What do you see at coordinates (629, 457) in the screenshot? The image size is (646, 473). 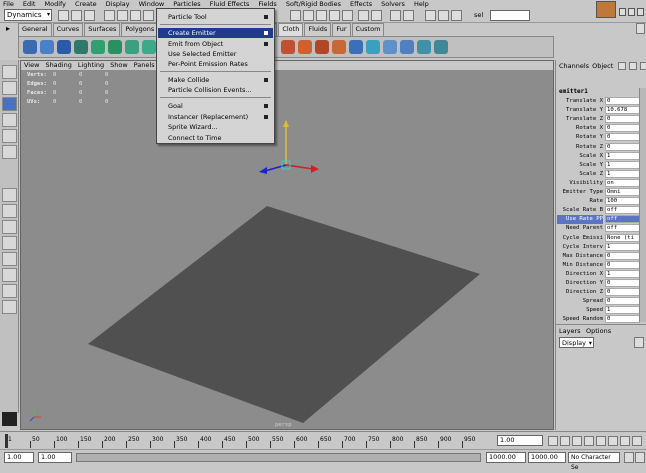 I see `auto-key-icon` at bounding box center [629, 457].